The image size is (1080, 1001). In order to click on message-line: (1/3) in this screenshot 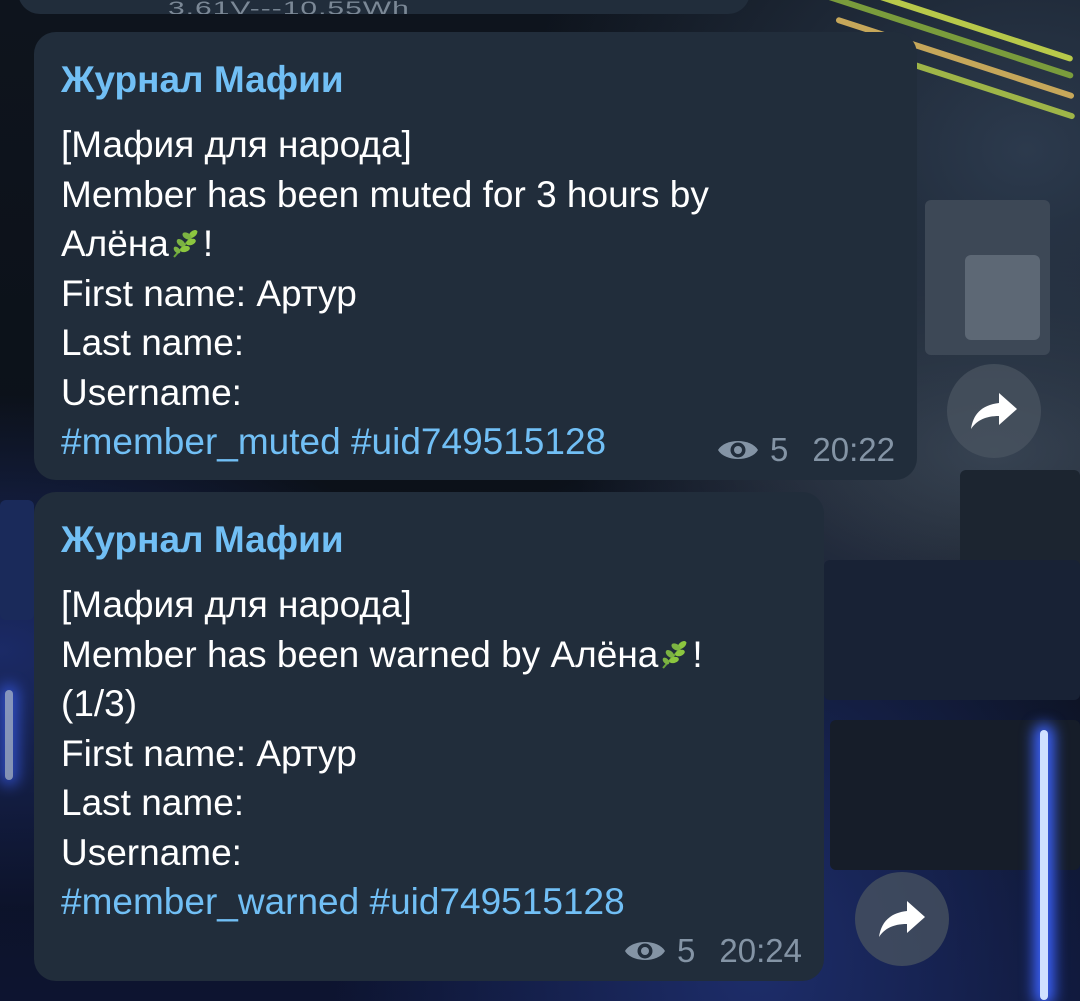, I will do `click(99, 703)`.